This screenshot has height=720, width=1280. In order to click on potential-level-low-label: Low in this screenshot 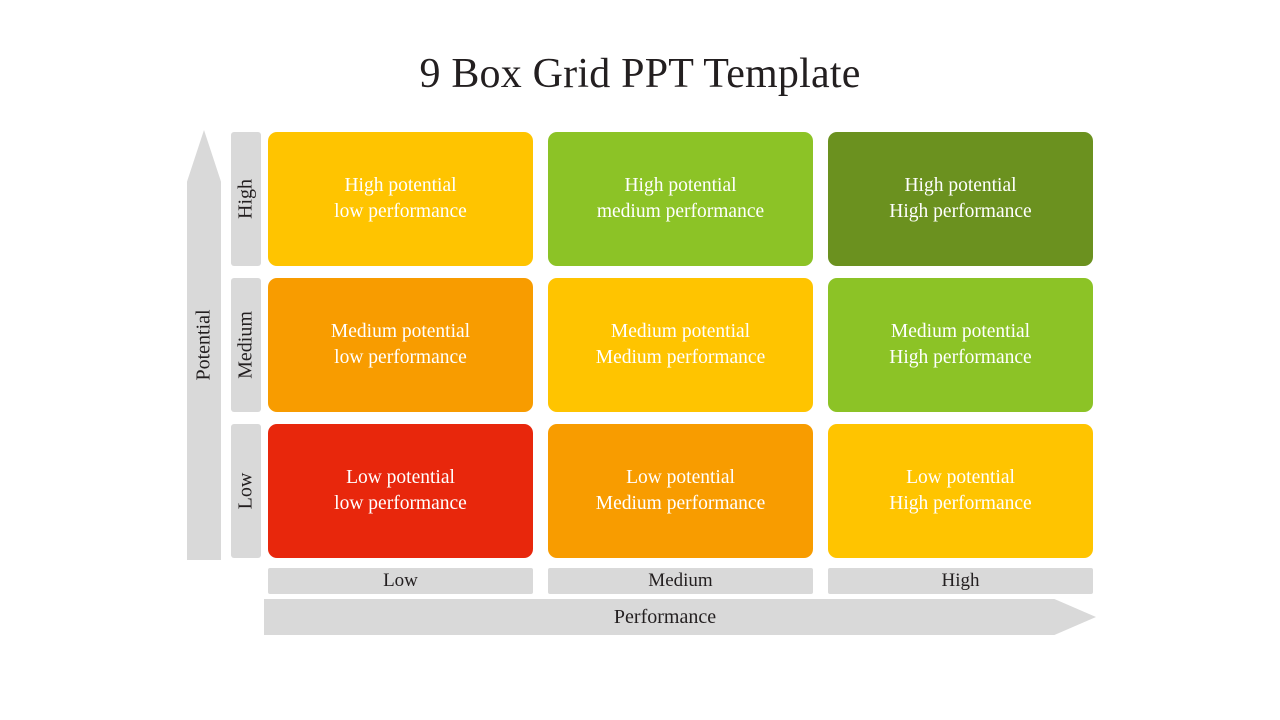, I will do `click(245, 491)`.